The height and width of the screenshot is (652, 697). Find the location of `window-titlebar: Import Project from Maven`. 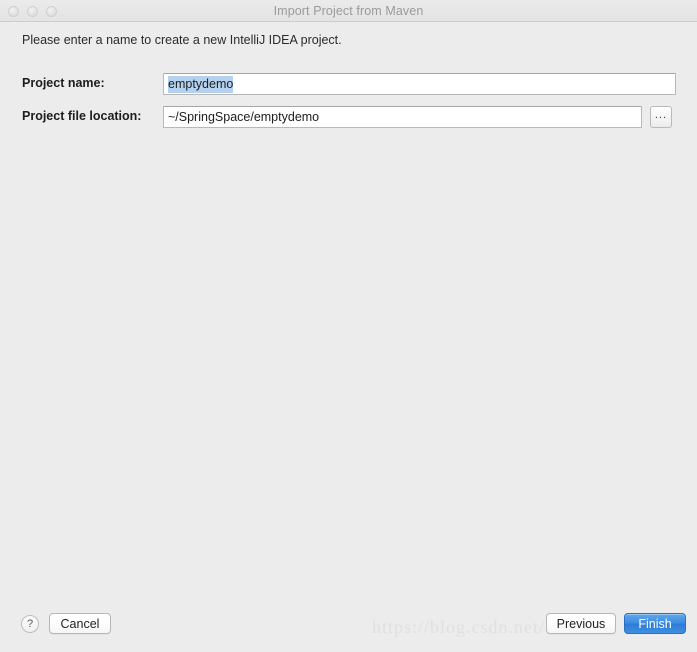

window-titlebar: Import Project from Maven is located at coordinates (348, 11).